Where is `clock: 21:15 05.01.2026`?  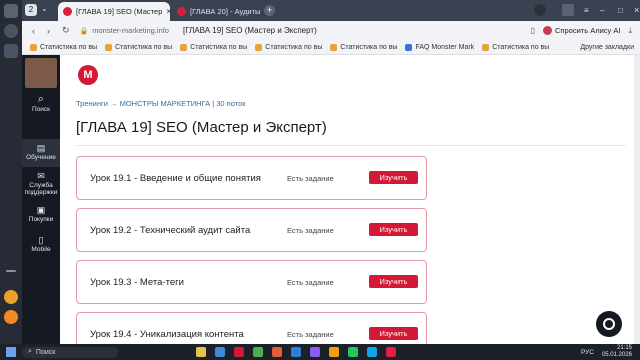 clock: 21:15 05.01.2026 is located at coordinates (617, 352).